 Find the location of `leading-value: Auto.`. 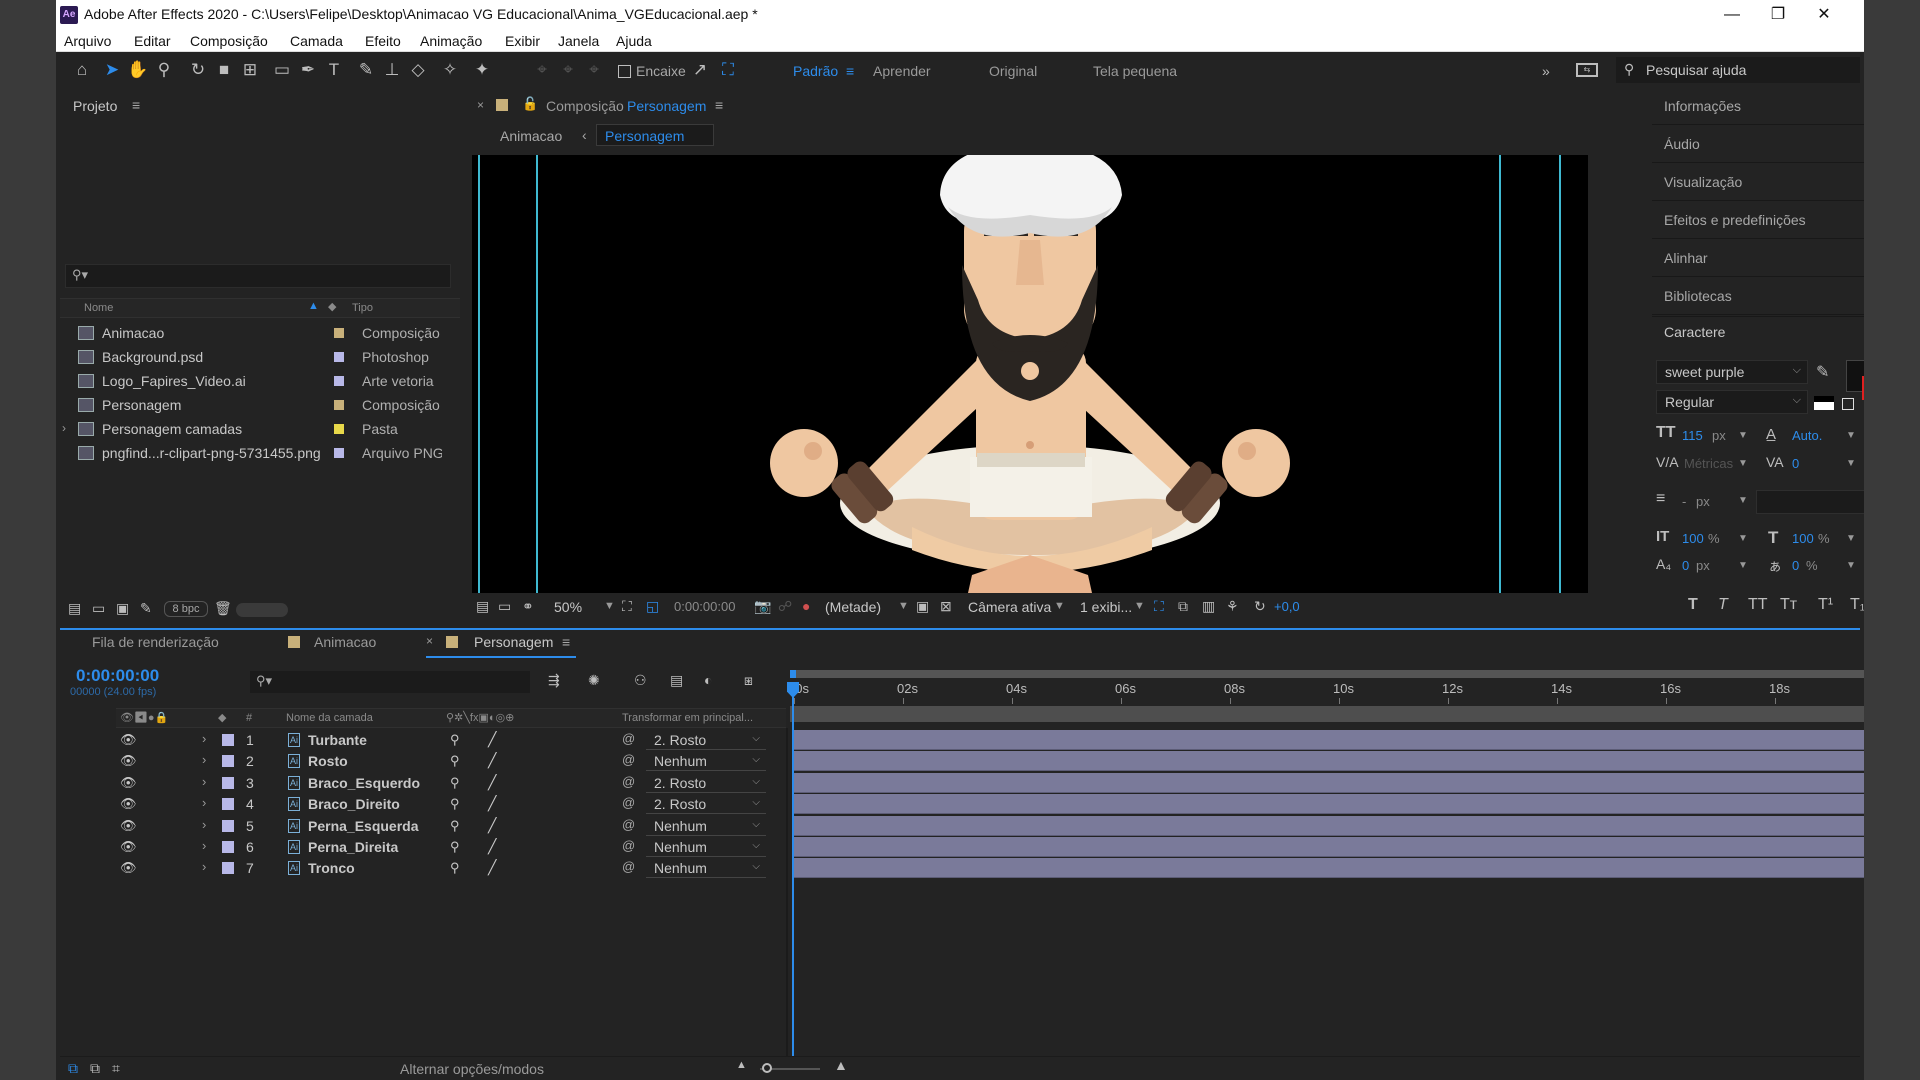

leading-value: Auto. is located at coordinates (1807, 435).